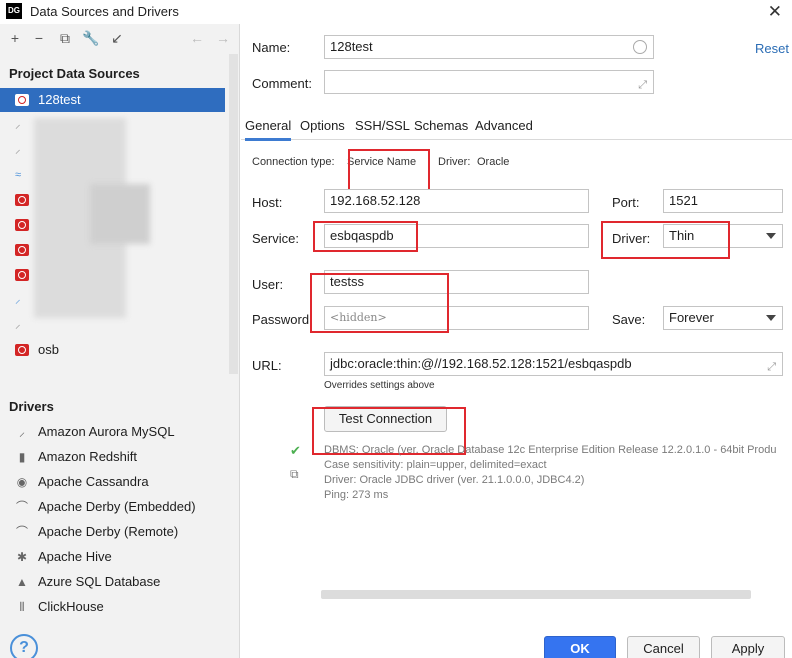 The width and height of the screenshot is (792, 658). Describe the element at coordinates (22, 457) in the screenshot. I see `redshift-icon: ▮` at that location.